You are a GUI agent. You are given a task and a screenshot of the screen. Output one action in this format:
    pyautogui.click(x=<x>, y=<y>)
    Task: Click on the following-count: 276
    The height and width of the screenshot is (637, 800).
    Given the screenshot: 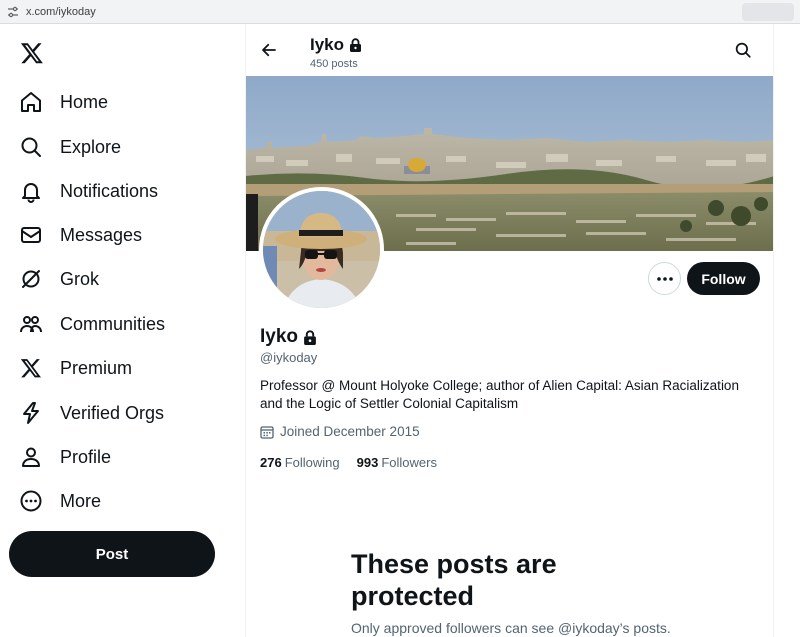 What is the action you would take?
    pyautogui.click(x=271, y=462)
    